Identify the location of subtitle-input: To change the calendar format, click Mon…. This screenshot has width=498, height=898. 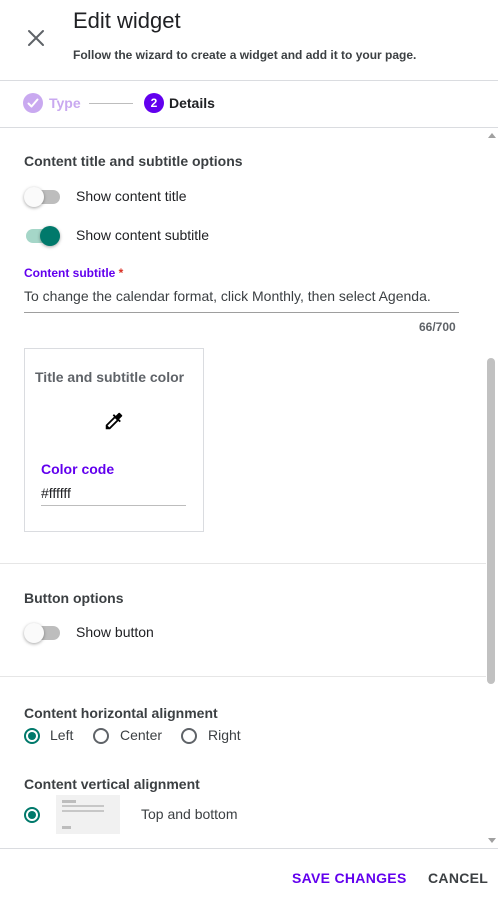
(241, 296).